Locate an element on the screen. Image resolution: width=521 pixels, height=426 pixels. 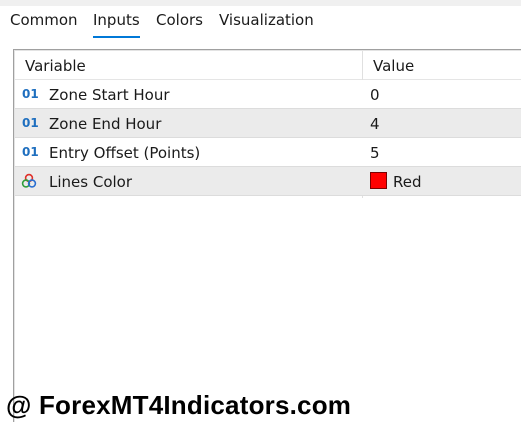
row-variable: Lines Color is located at coordinates (91, 182).